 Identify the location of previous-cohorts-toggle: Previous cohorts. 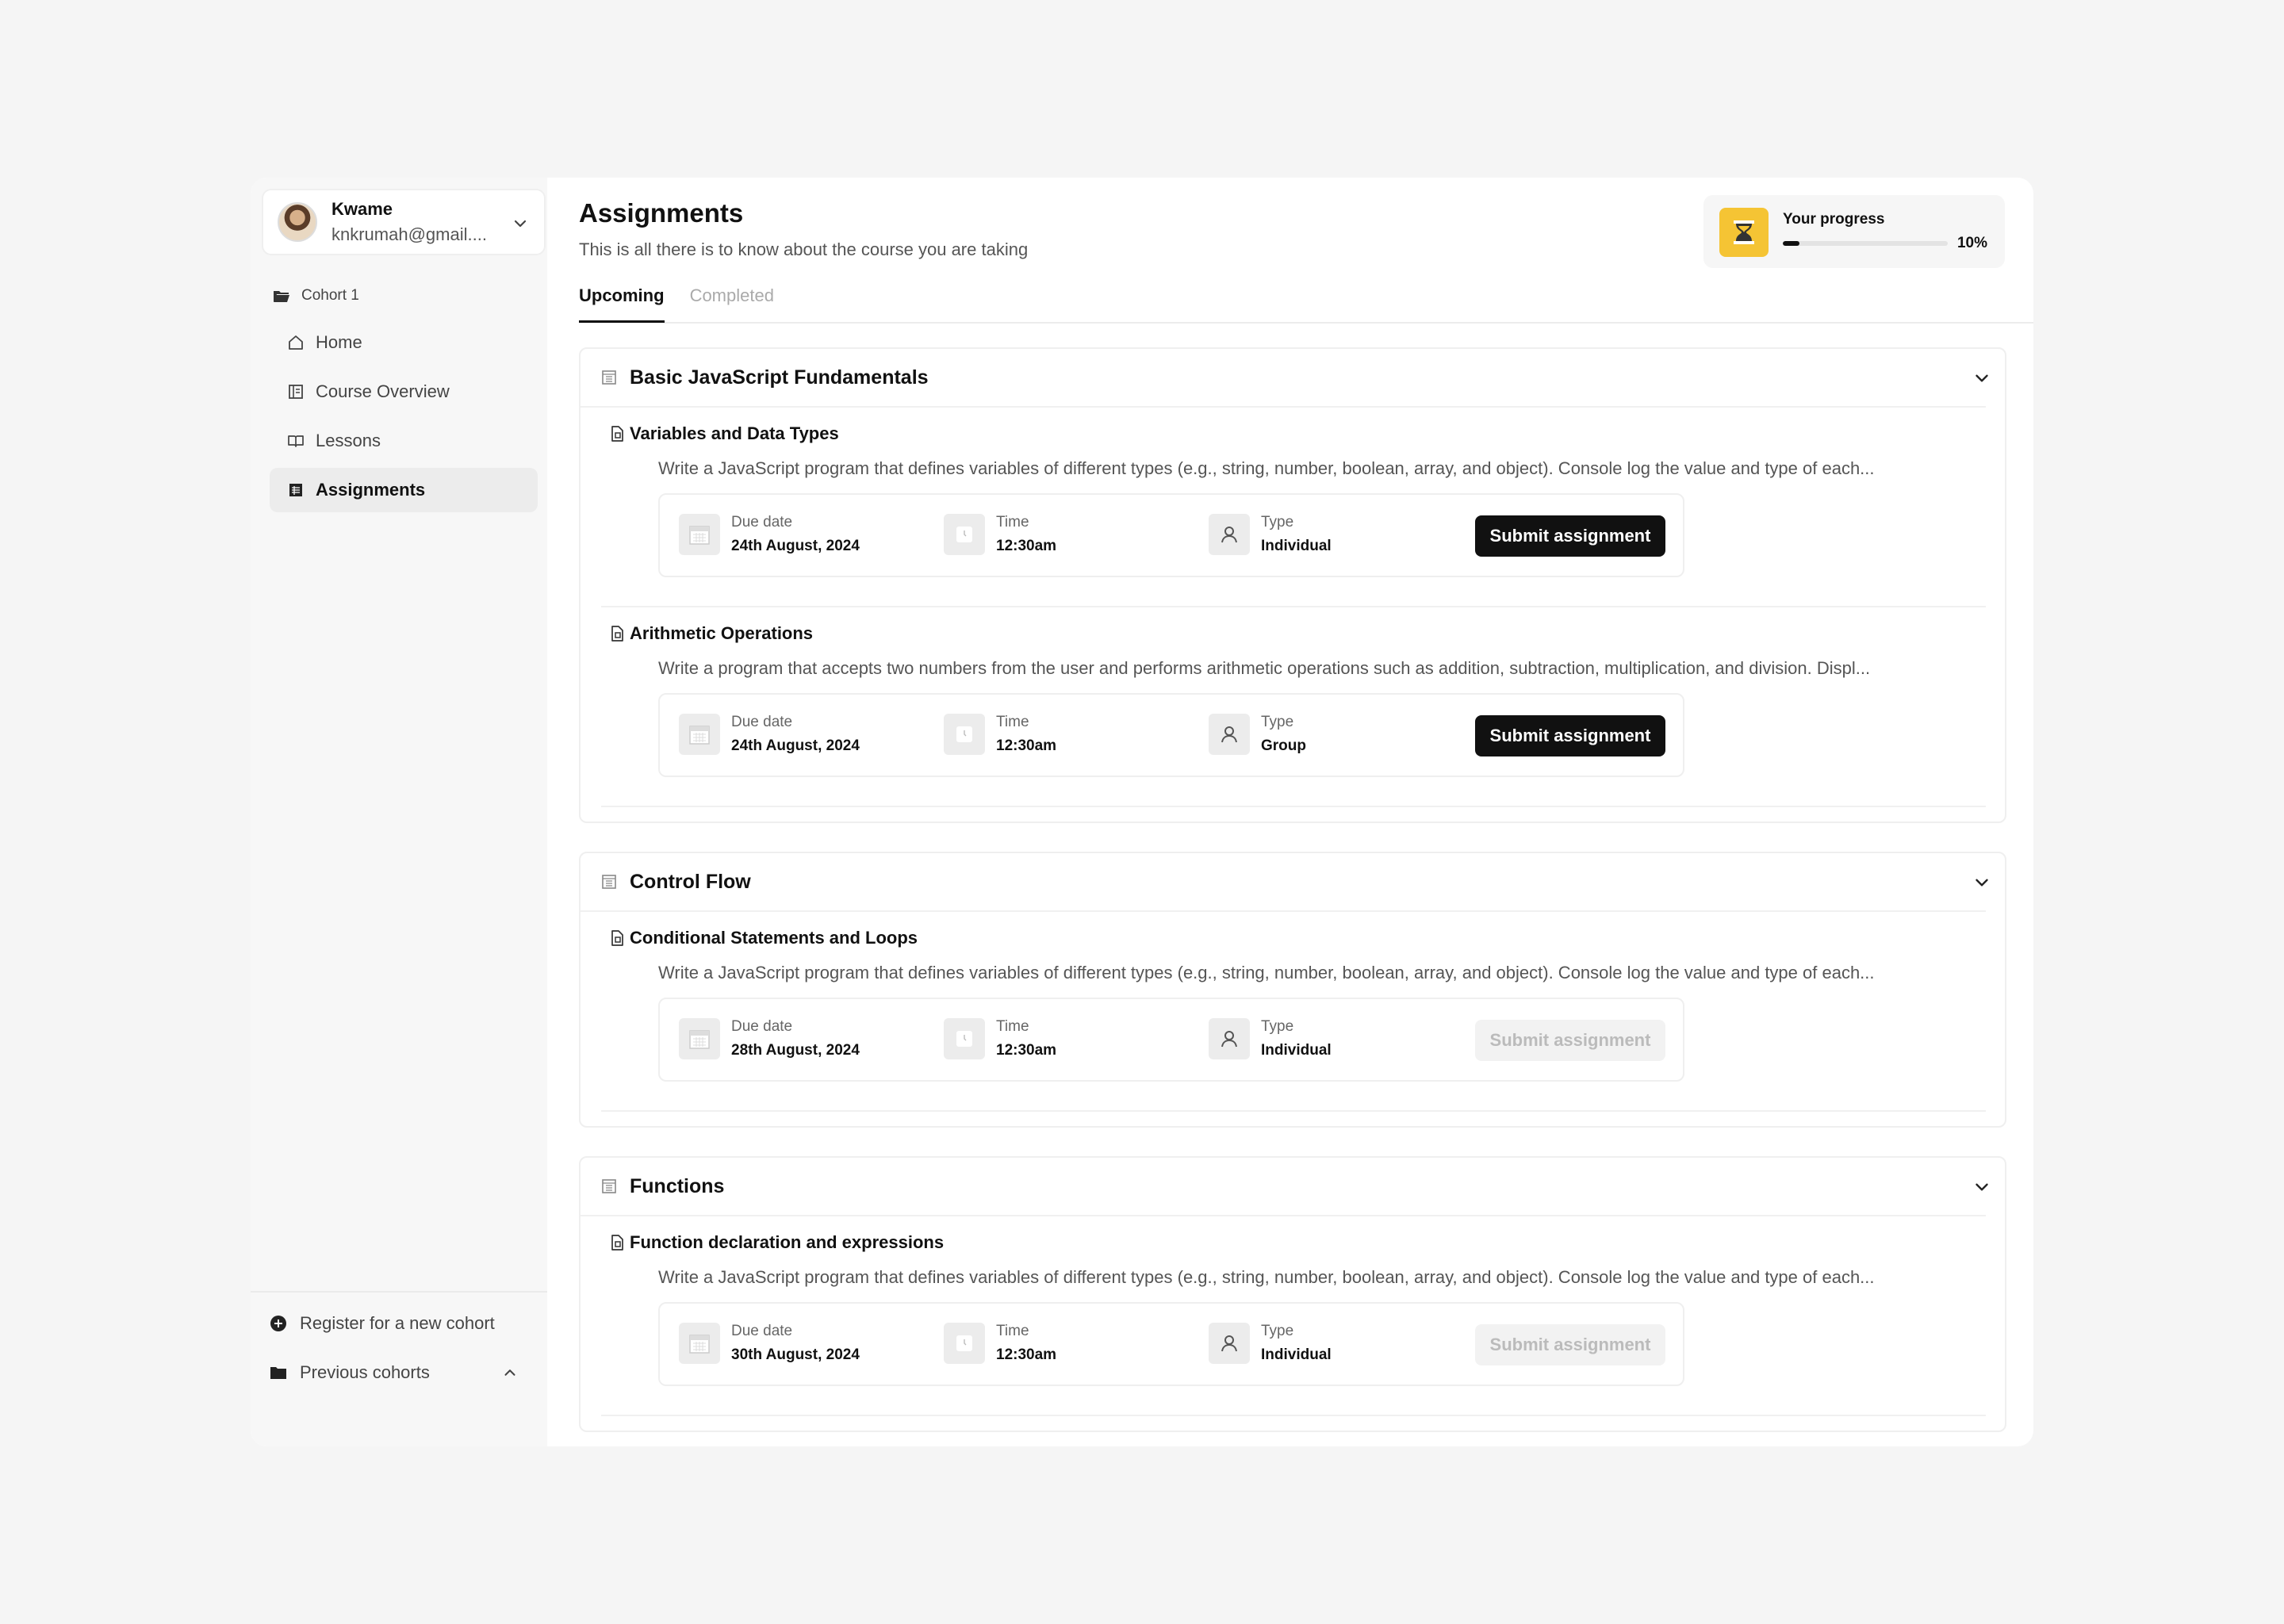
(404, 1372).